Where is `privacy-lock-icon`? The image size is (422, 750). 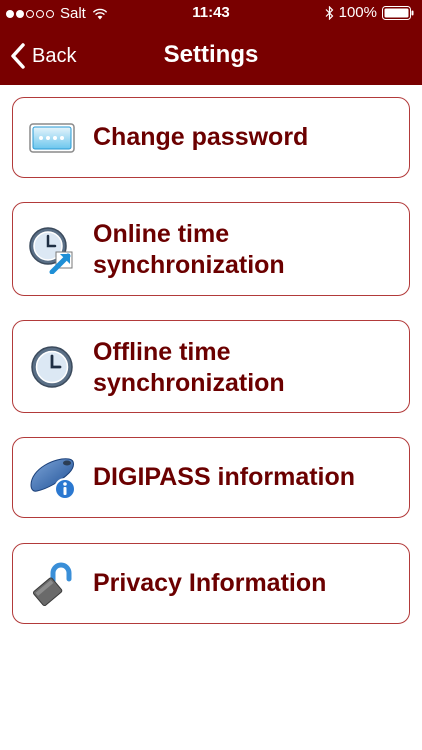
privacy-lock-icon is located at coordinates (52, 584).